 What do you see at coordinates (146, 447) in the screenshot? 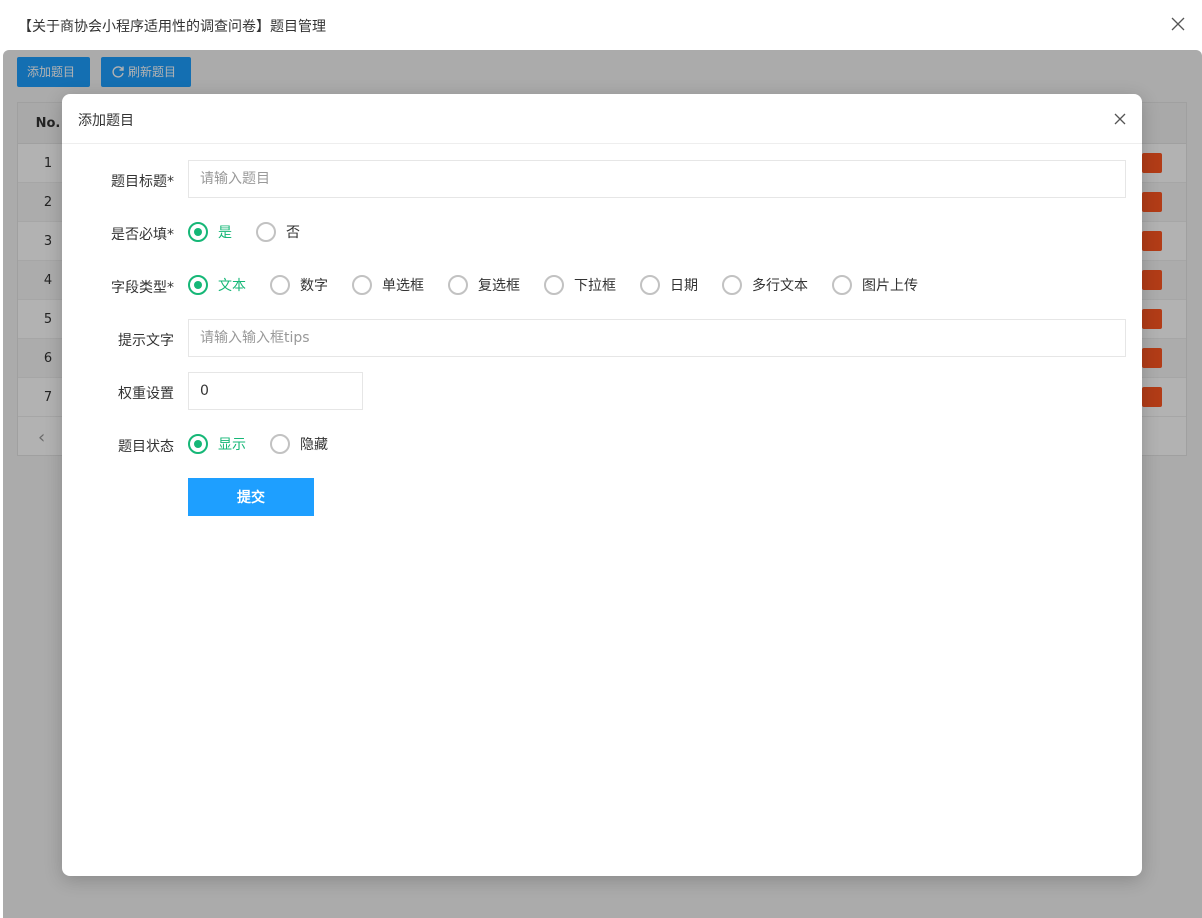
I see `status-field-label: 题目状态` at bounding box center [146, 447].